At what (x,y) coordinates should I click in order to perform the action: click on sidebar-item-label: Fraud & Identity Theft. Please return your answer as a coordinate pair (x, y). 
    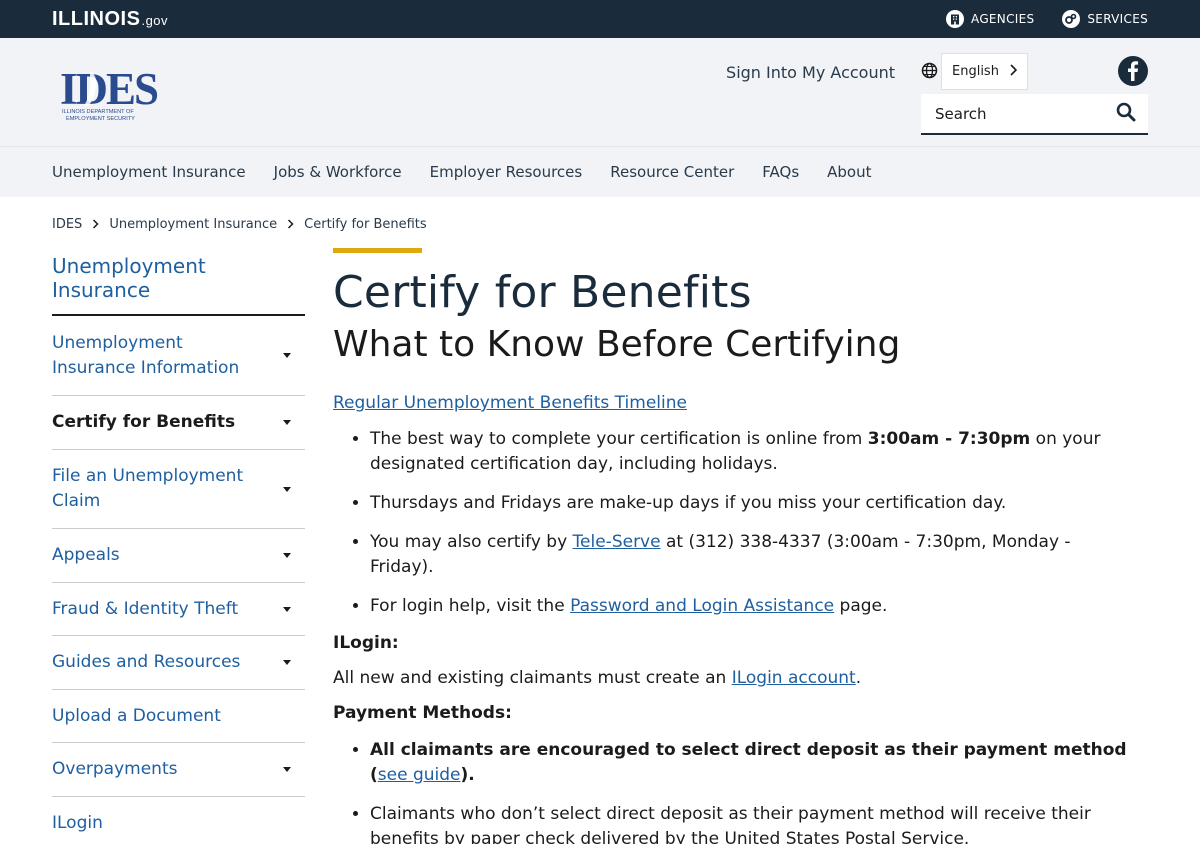
    Looking at the image, I should click on (145, 608).